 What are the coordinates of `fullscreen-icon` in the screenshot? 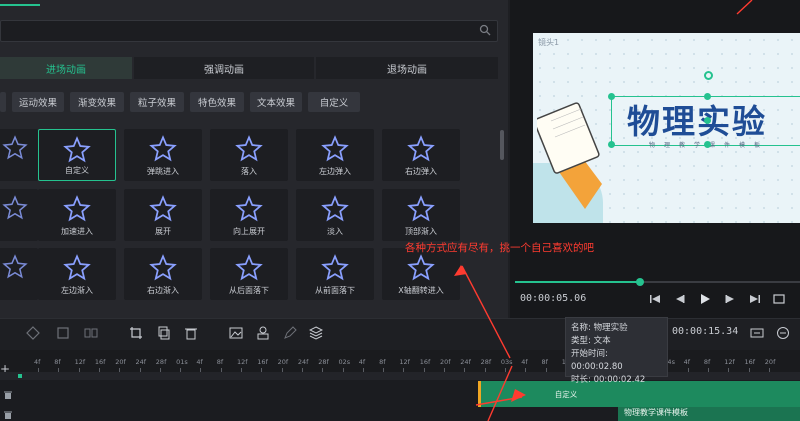 It's located at (779, 299).